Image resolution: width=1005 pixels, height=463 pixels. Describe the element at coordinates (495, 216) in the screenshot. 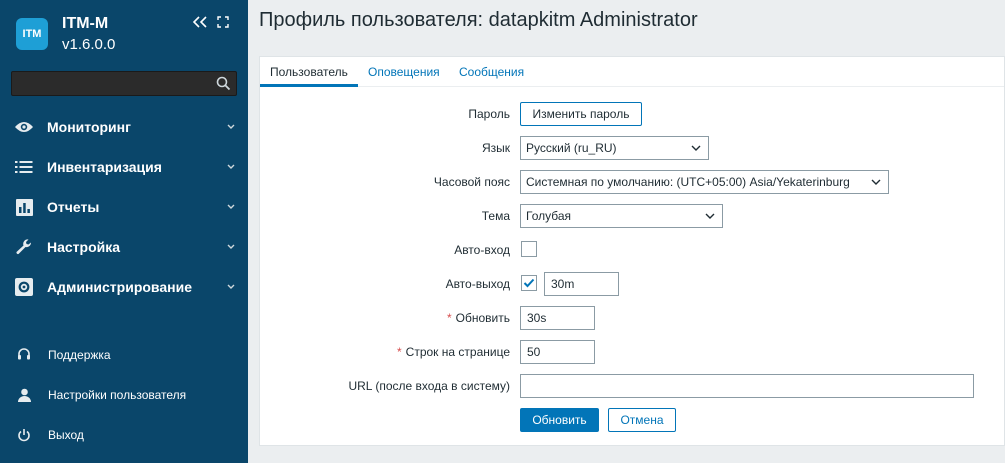

I see `theme-label: Тема` at that location.